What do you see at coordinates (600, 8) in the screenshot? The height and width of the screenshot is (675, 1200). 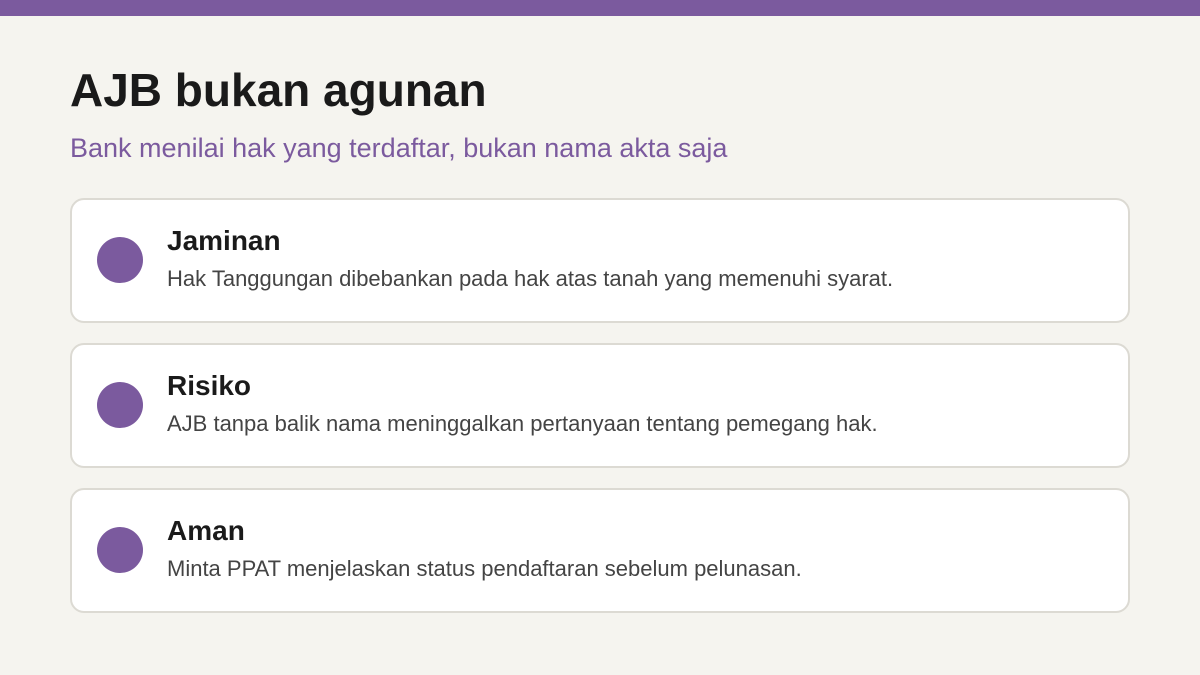 I see `top-accent-bar` at bounding box center [600, 8].